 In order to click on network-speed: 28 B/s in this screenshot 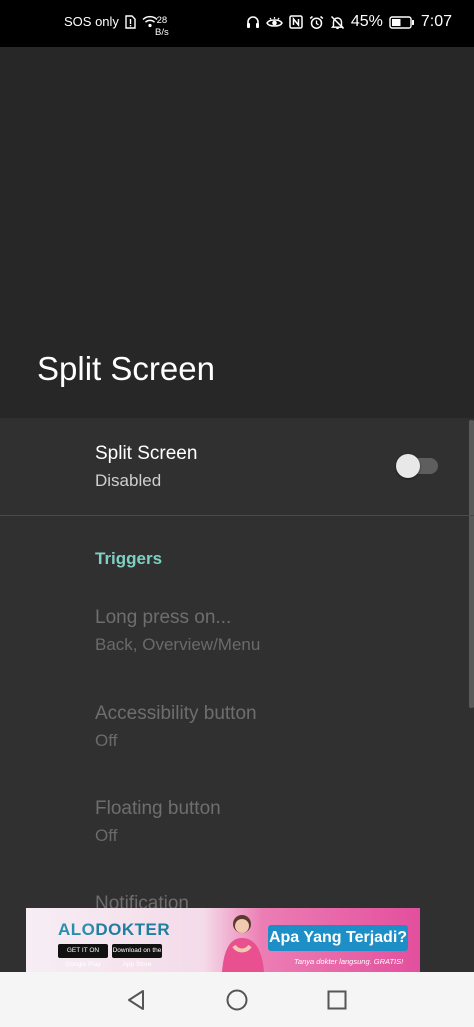, I will do `click(162, 27)`.